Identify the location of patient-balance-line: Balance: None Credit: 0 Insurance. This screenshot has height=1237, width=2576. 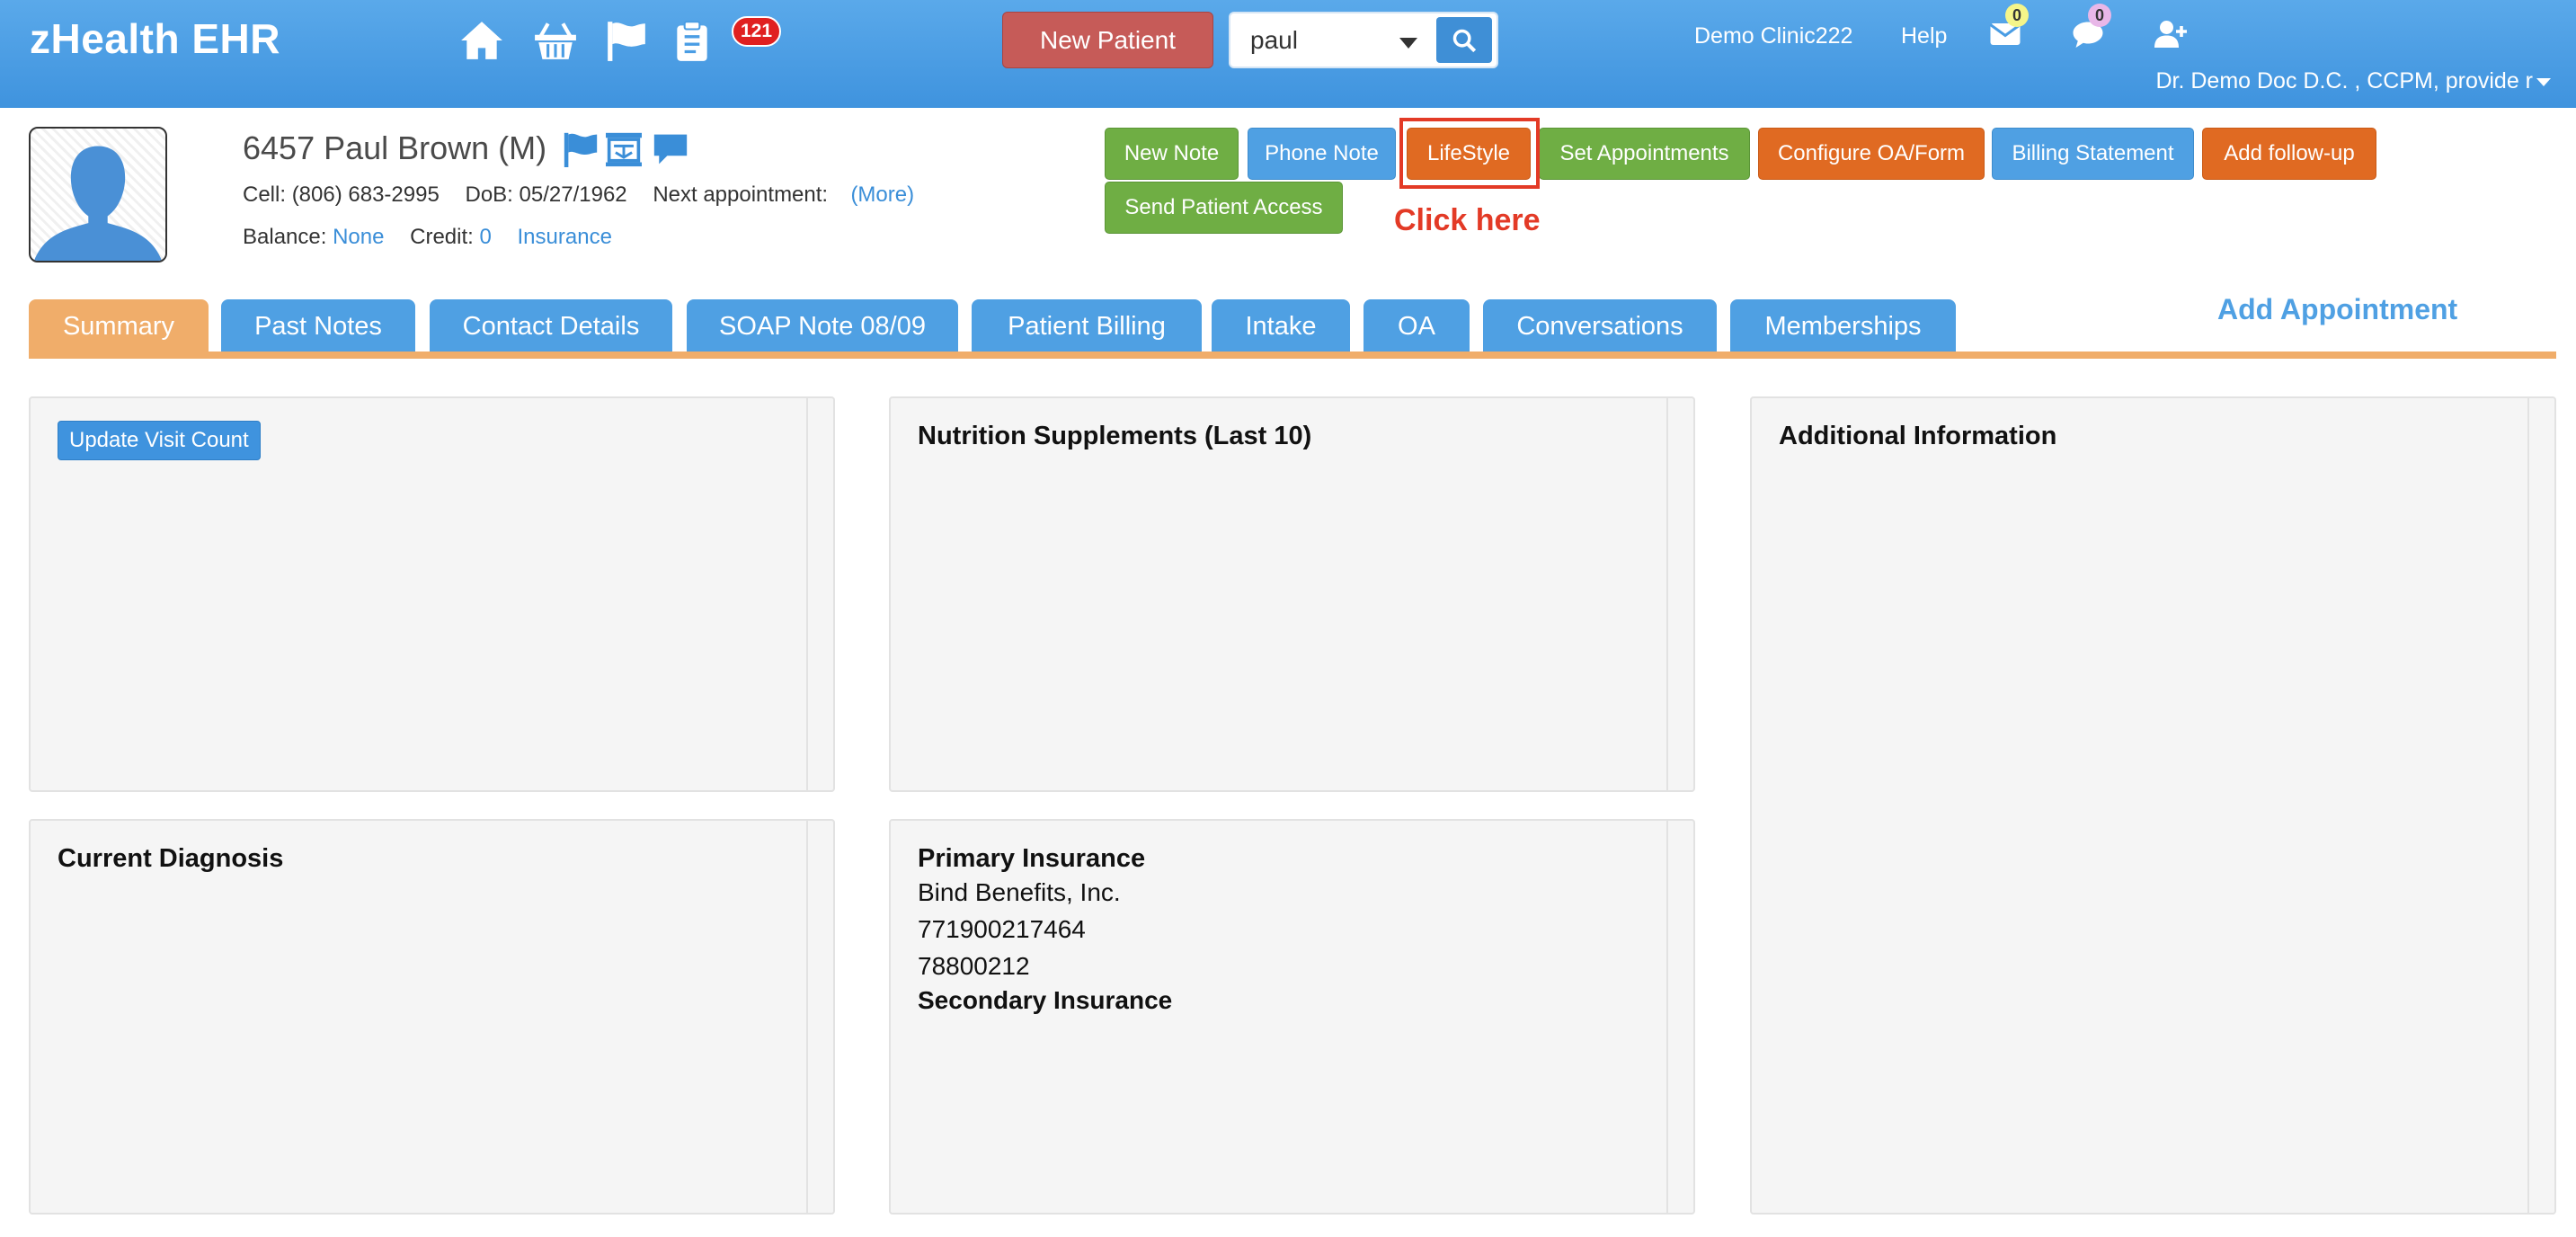
(427, 237).